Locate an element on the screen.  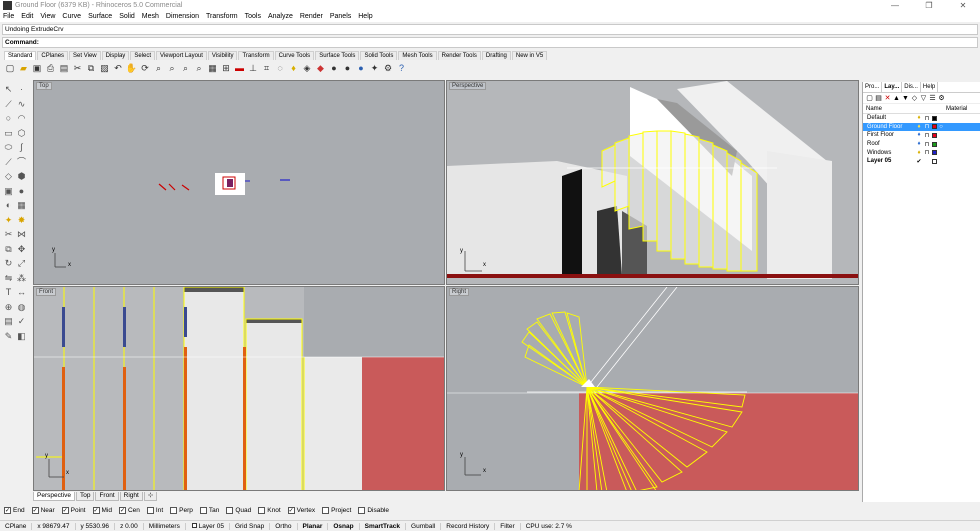
tab-surface-tools: Surface Tools is located at coordinates (337, 55).